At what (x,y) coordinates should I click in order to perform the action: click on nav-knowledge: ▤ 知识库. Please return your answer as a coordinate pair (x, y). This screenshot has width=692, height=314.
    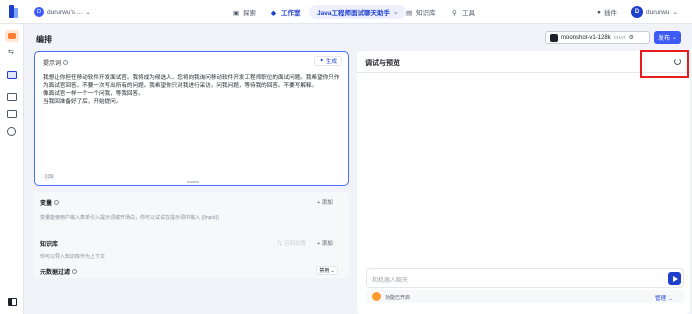
    Looking at the image, I should click on (421, 12).